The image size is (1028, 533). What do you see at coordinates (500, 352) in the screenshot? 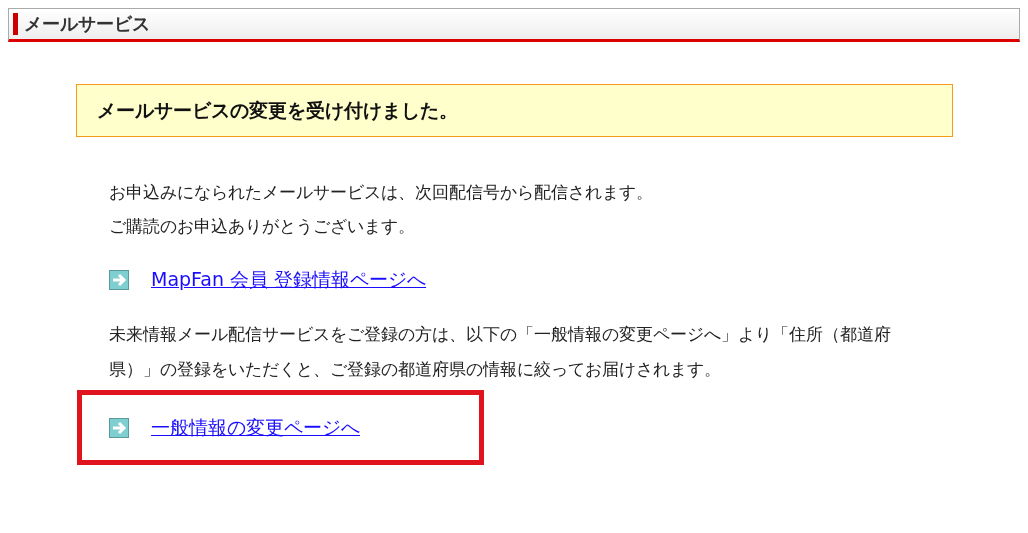
I see `description-text: 未来情報メール配信サービスをご登録の方は、以下の「一般情報の変更ページへ」より「住所（都道府県）」の登録をいただくと、ご登録の都道府県の情報に絞ってお届けされます。` at bounding box center [500, 352].